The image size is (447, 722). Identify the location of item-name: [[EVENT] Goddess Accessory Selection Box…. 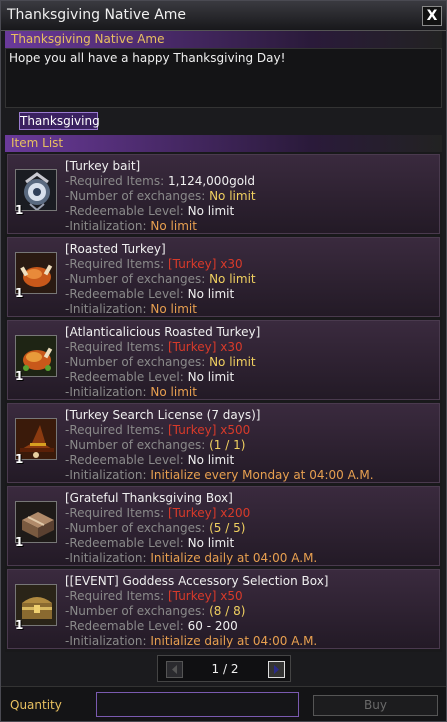
(197, 581).